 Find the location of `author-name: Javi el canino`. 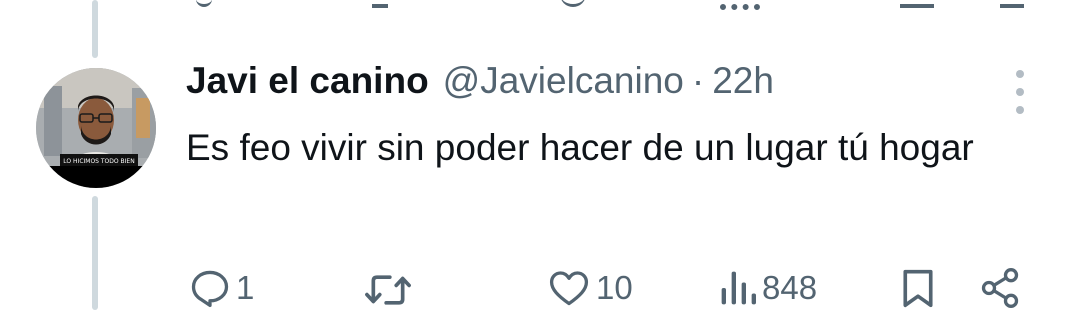

author-name: Javi el canino is located at coordinates (307, 81).